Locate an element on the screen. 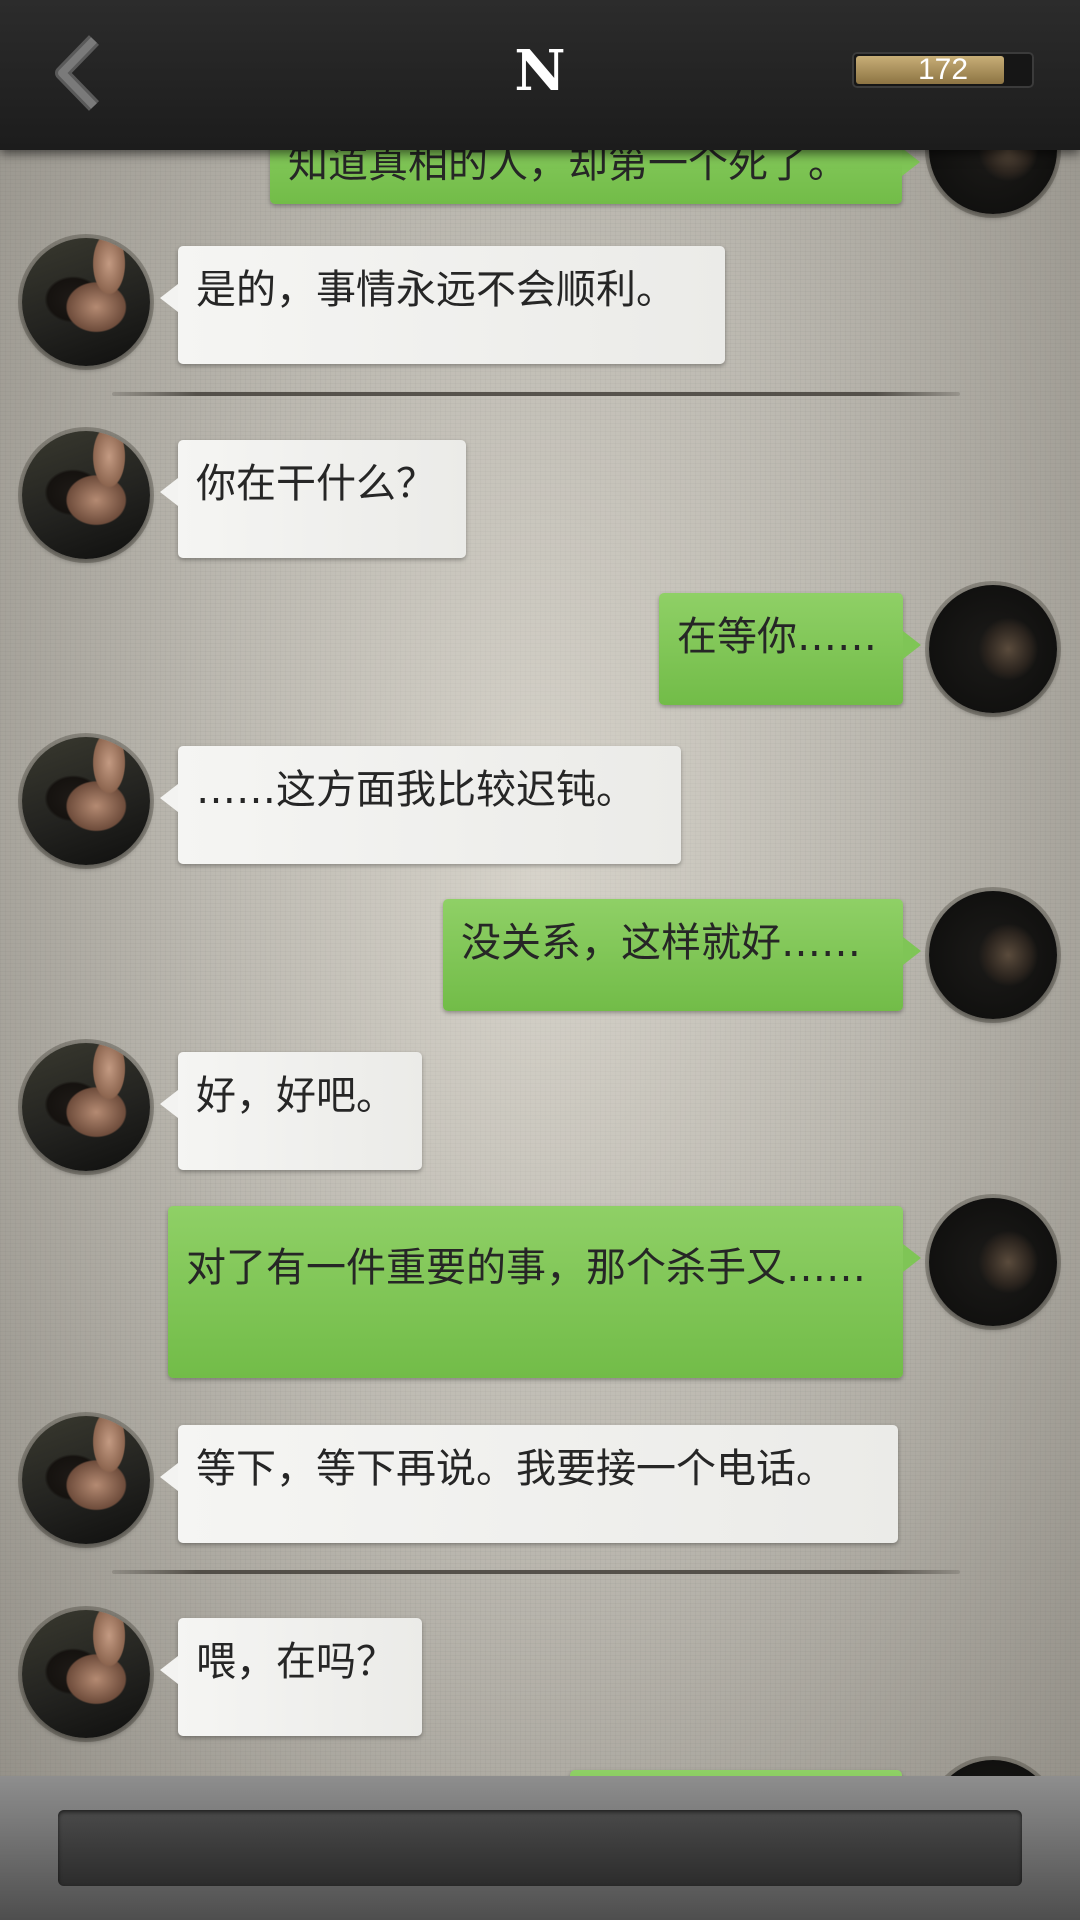  message-bubble: 是的，事情永远不会顺利。 is located at coordinates (442, 305).